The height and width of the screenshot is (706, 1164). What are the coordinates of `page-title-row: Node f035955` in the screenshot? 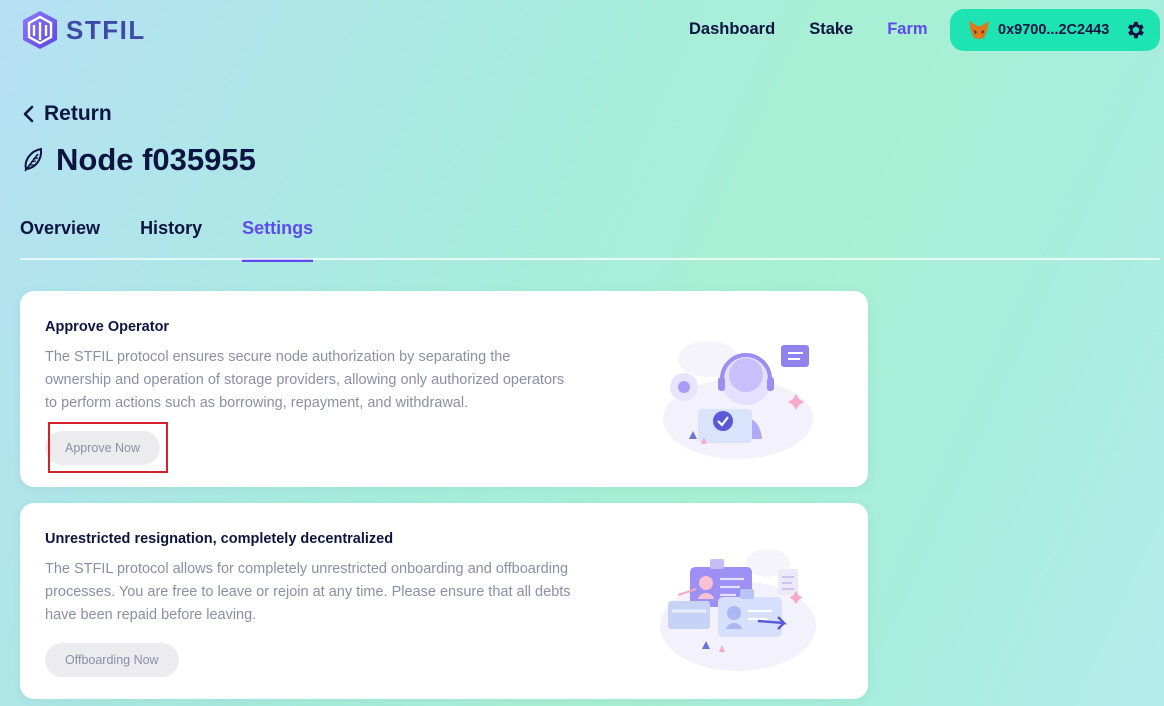 It's located at (139, 160).